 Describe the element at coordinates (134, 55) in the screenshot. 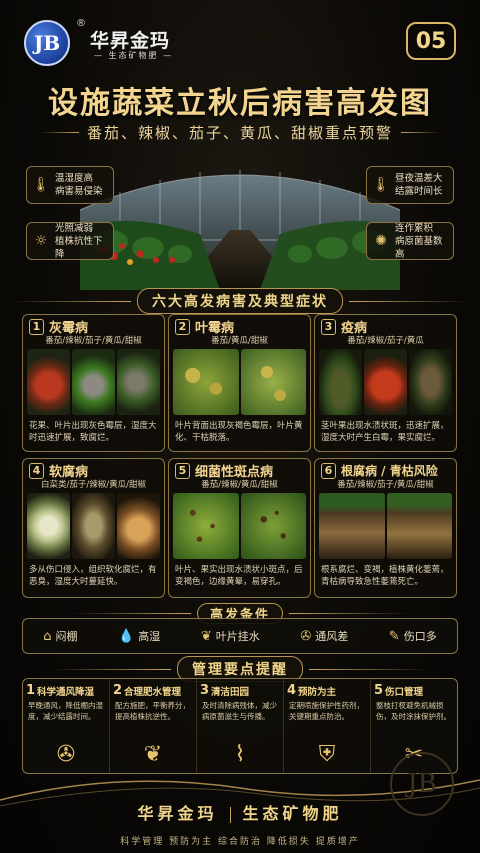

I see `brand-subtitle: — 生态矿物肥 —` at that location.